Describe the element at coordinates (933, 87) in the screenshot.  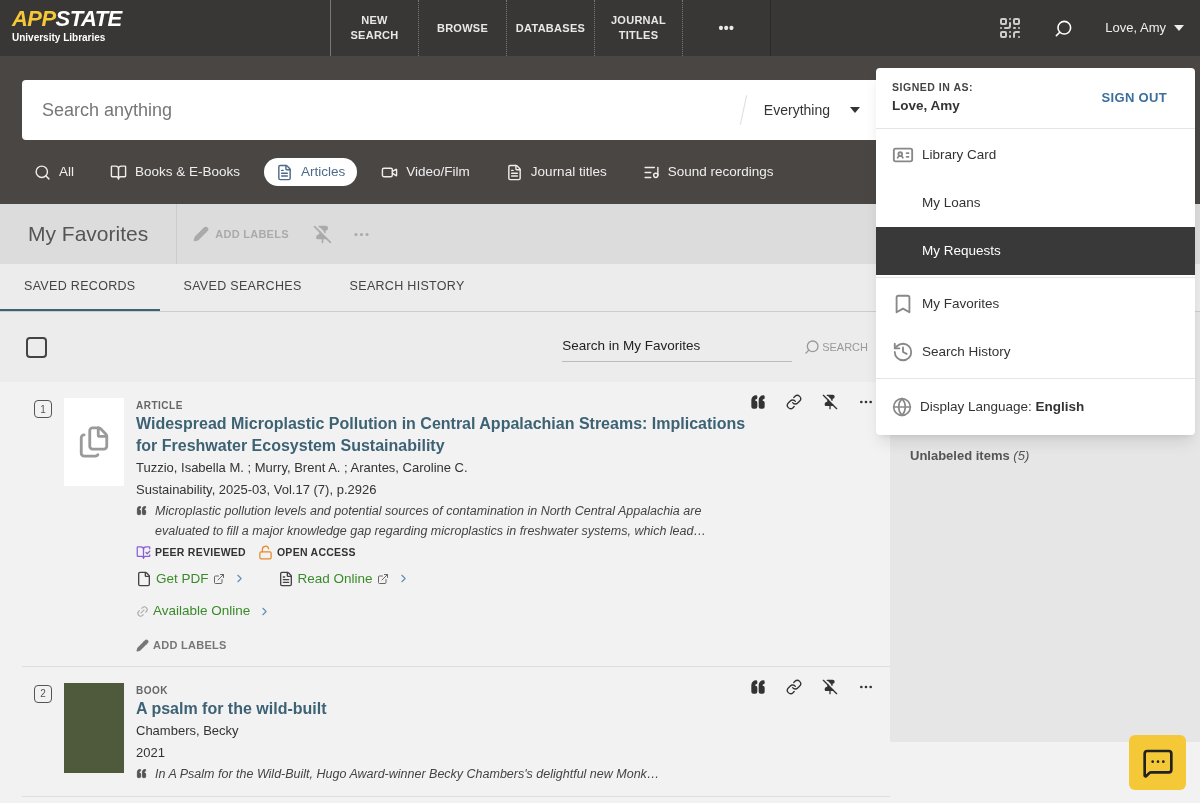
I see `signed-in-label: SIGNED IN AS:` at that location.